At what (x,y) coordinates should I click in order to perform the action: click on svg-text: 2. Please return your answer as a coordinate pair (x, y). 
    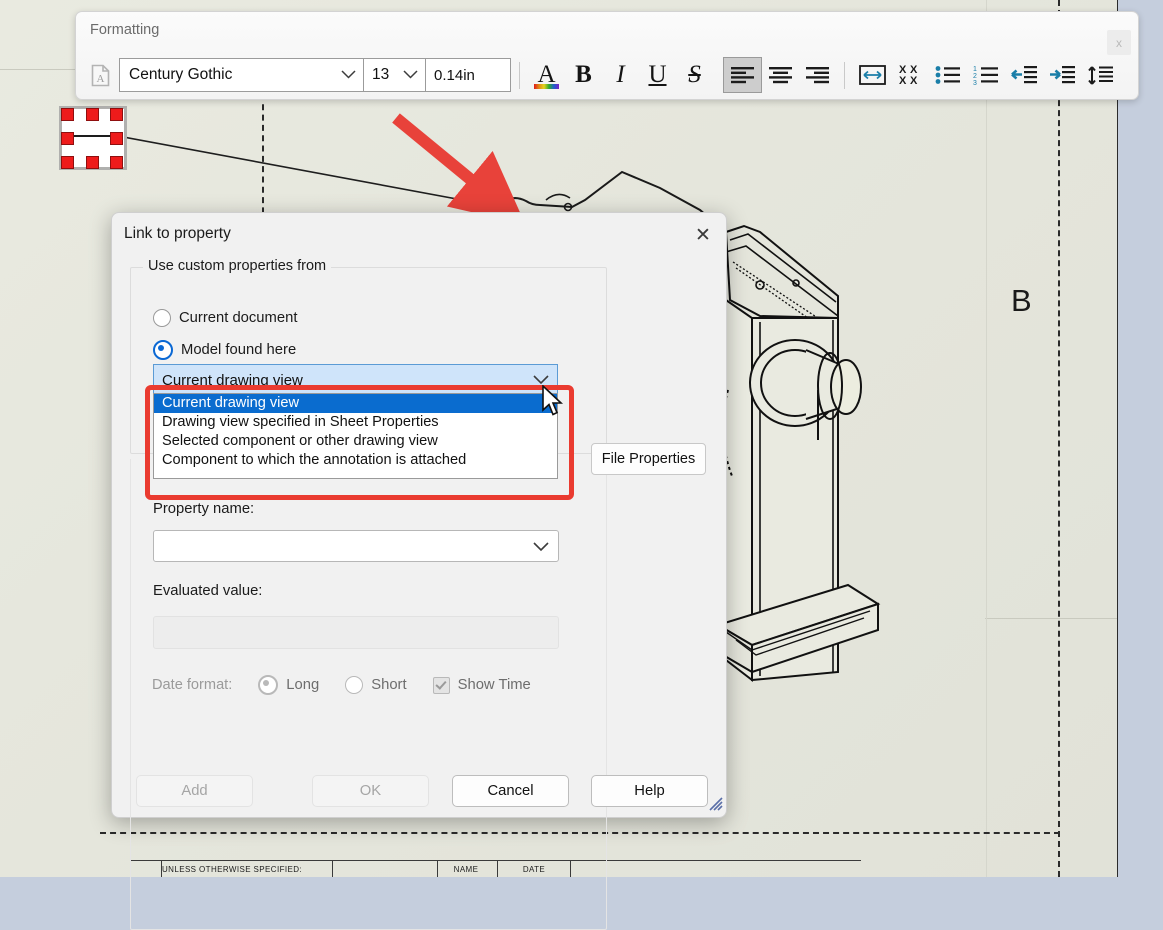
    Looking at the image, I should click on (975, 76).